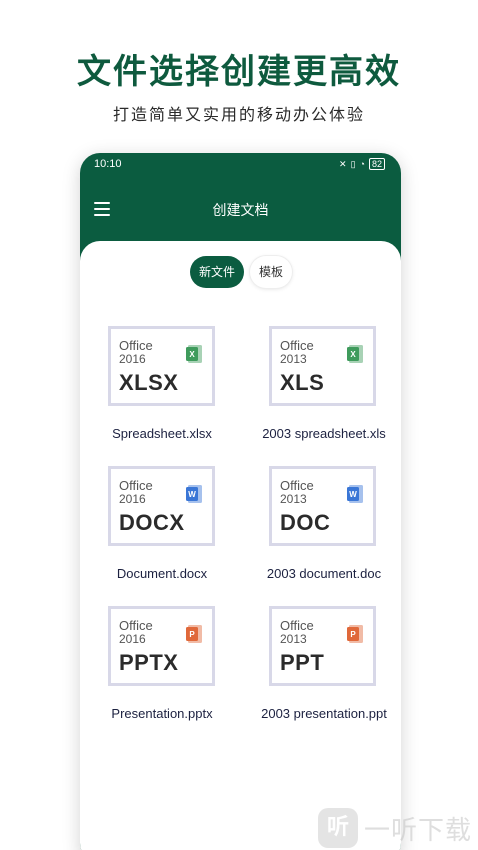 The height and width of the screenshot is (850, 478). I want to click on thumbnail-extension: DOCX, so click(152, 522).